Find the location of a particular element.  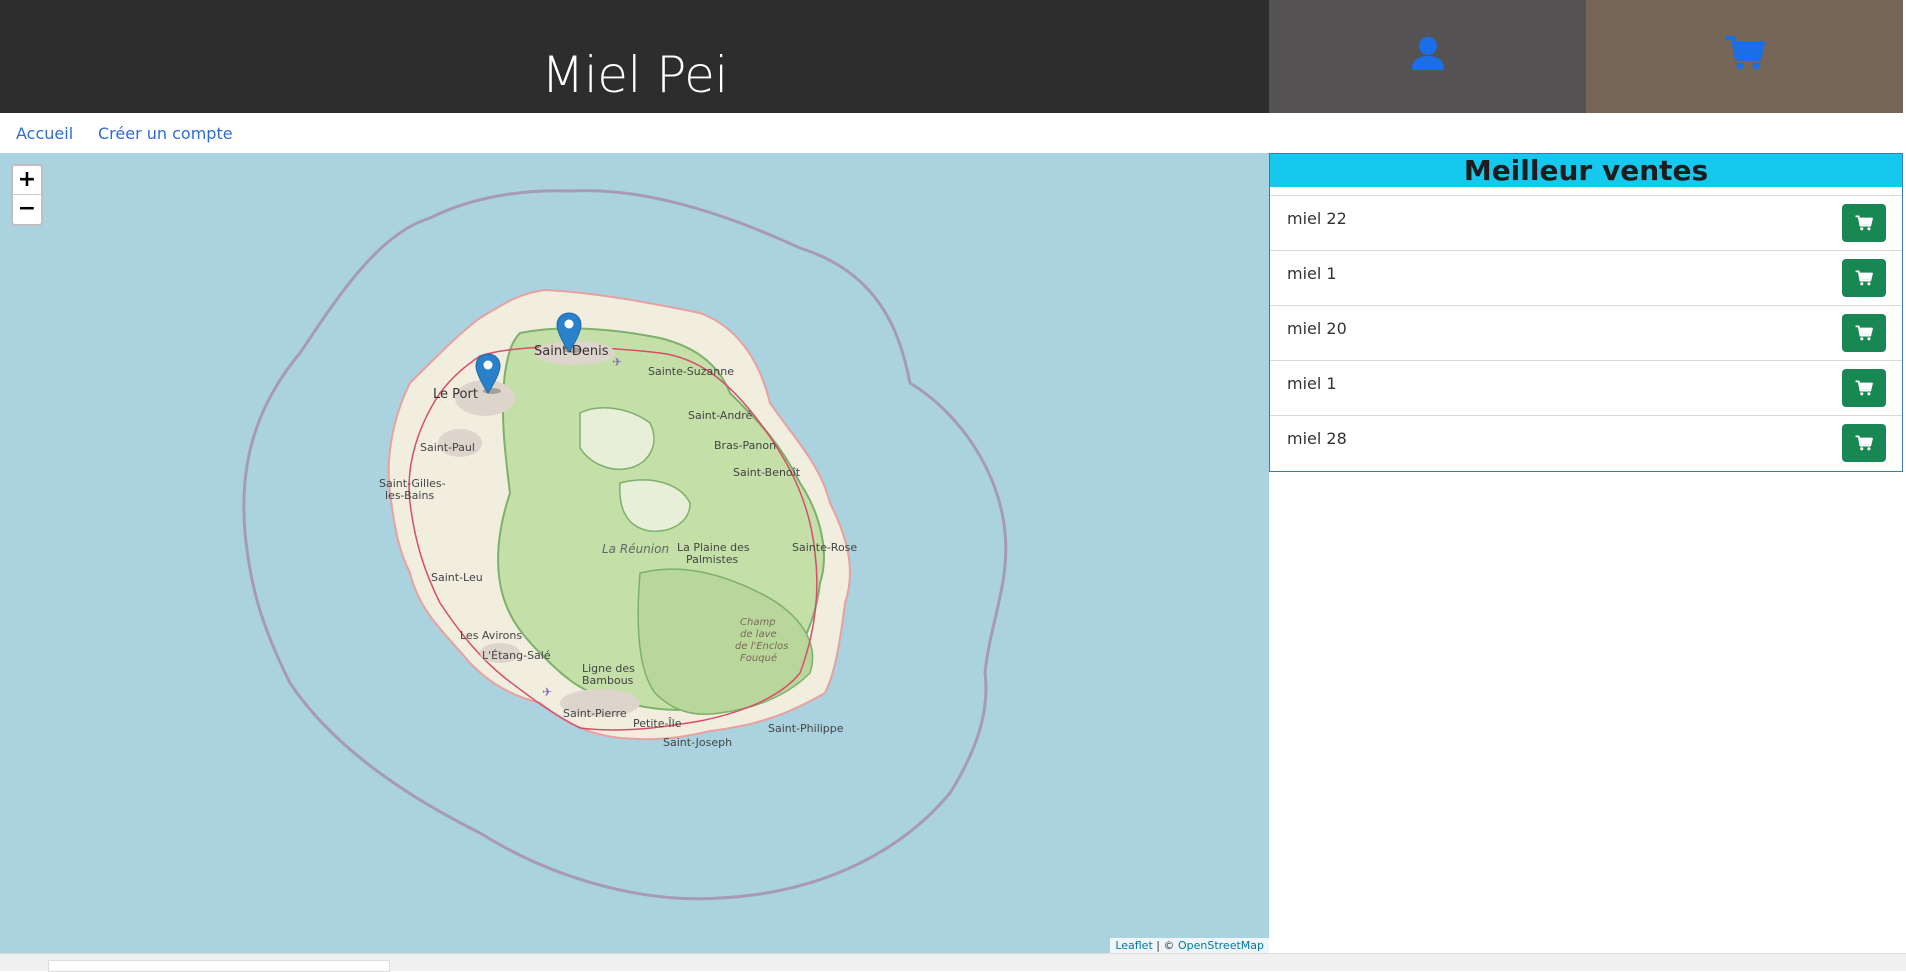

list-item: miel 22 is located at coordinates (1586, 222).